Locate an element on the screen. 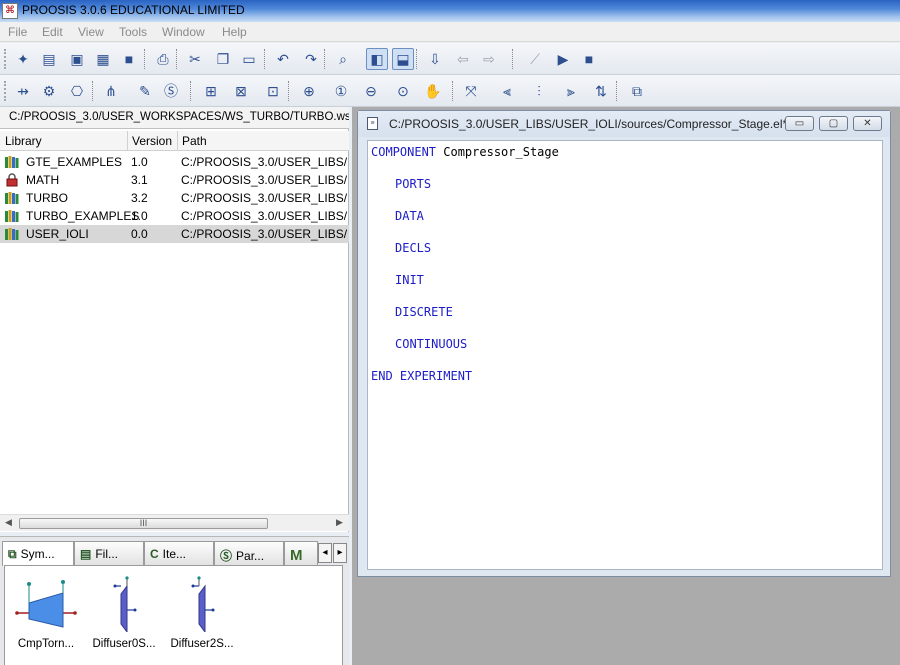 The image size is (900, 665). menu-edit: Edit is located at coordinates (52, 32).